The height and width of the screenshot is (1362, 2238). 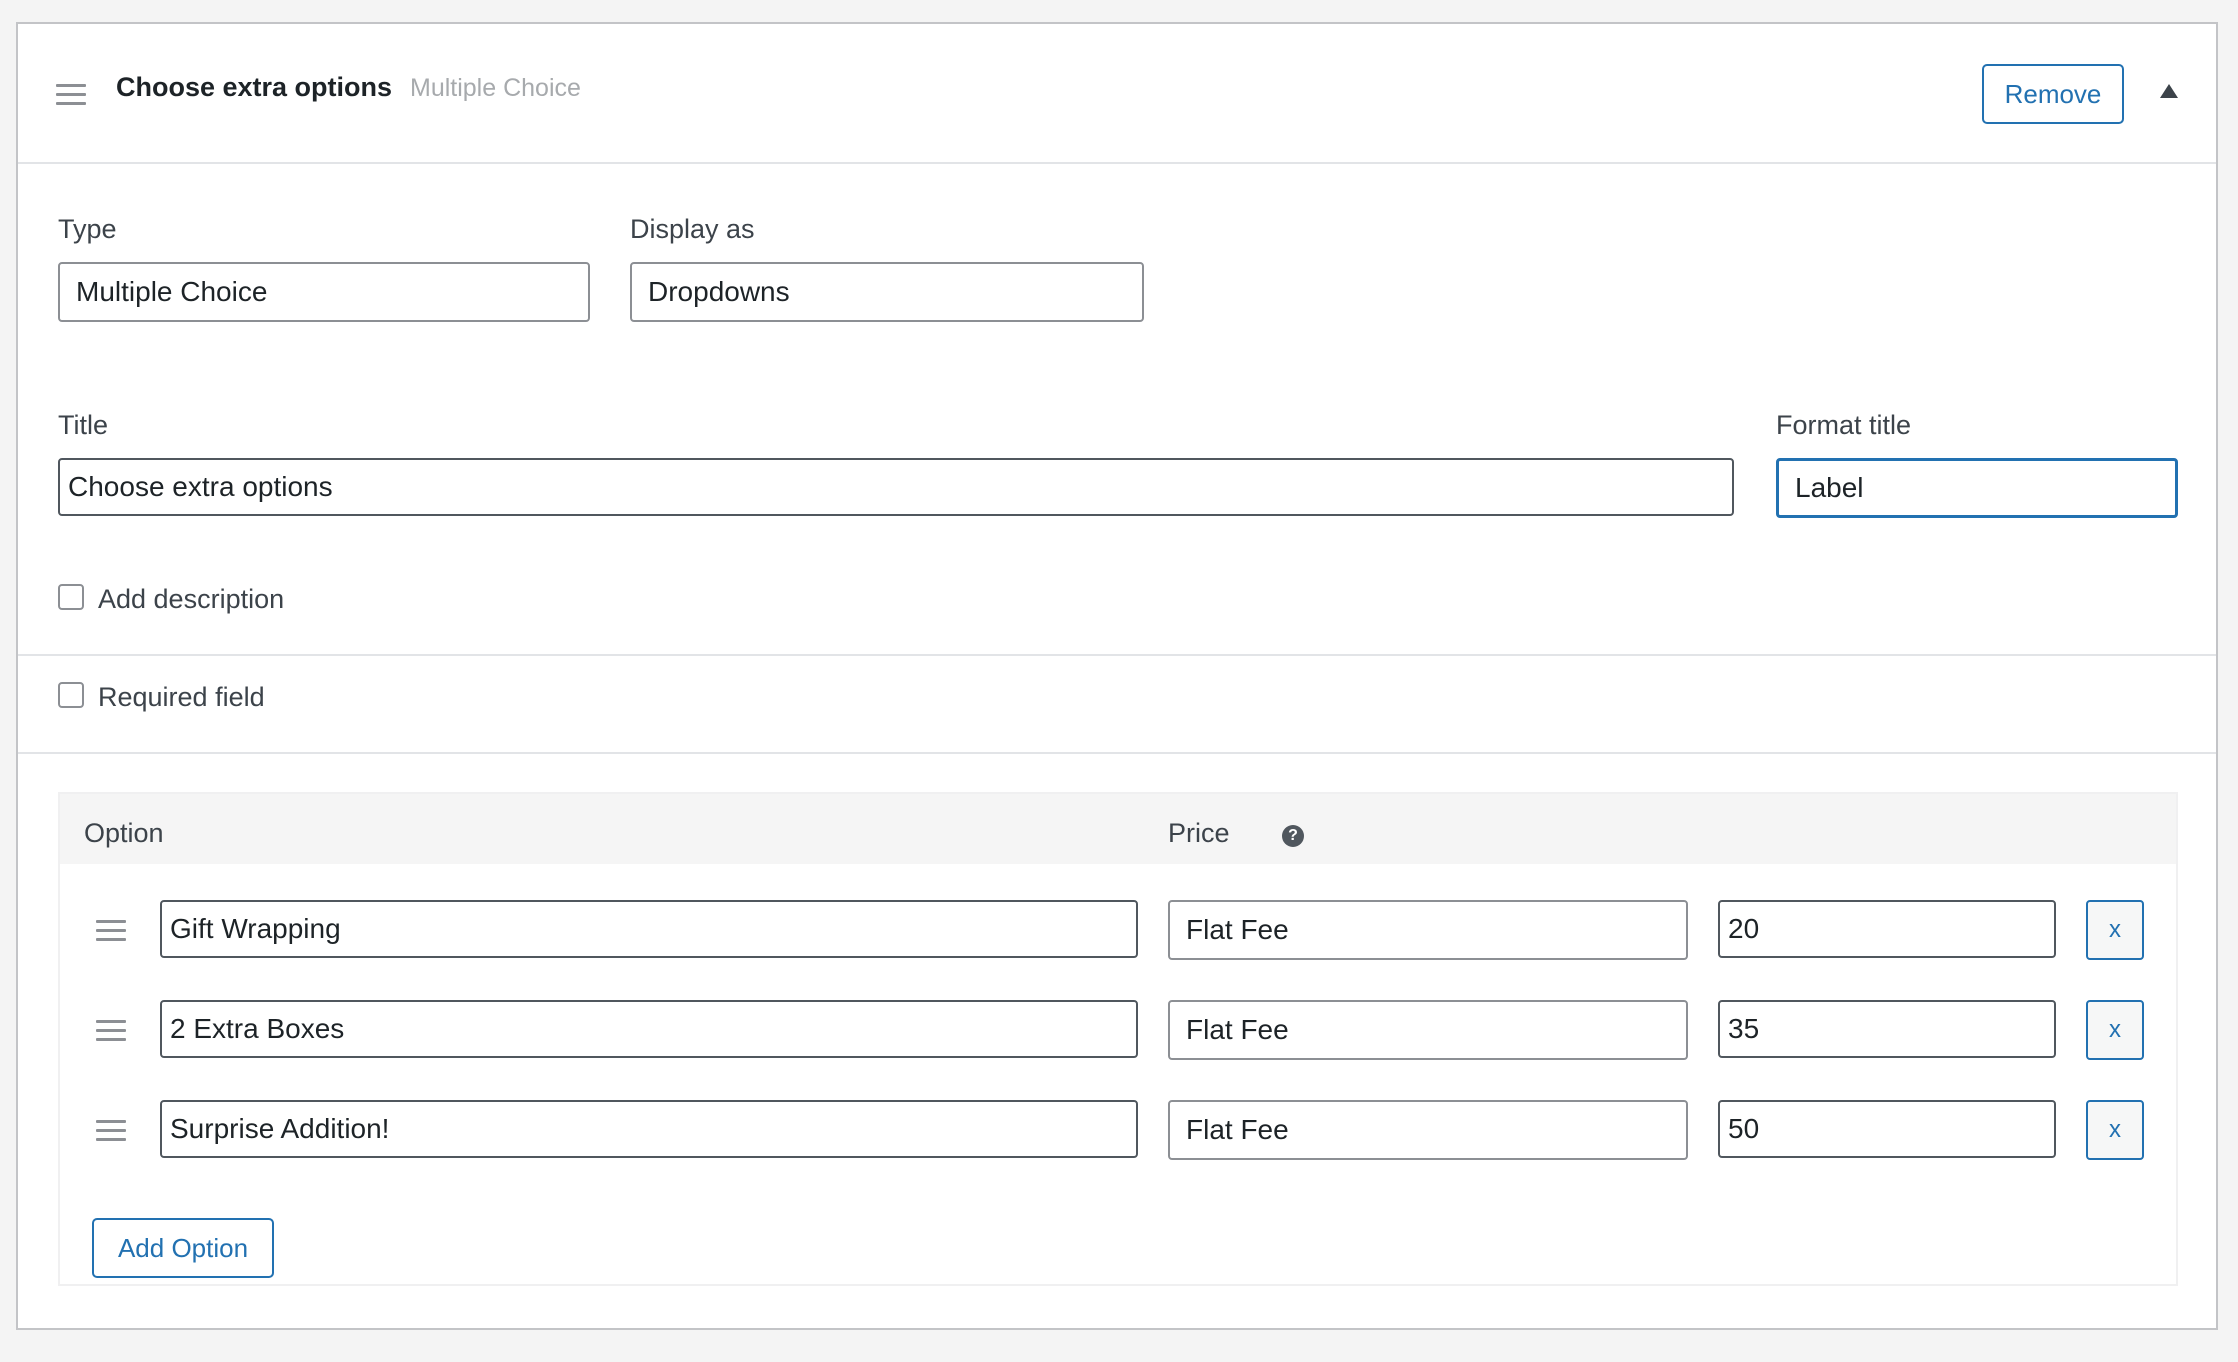 What do you see at coordinates (649, 1129) in the screenshot?
I see `option-name-input: Surprise Addition!` at bounding box center [649, 1129].